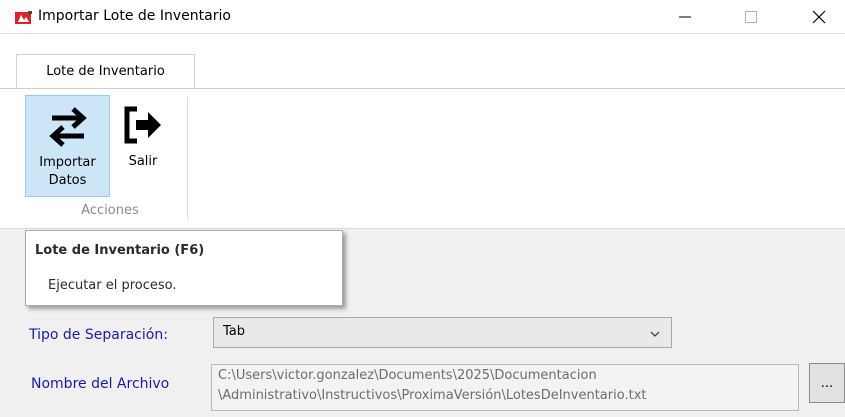 This screenshot has width=845, height=417. Describe the element at coordinates (143, 161) in the screenshot. I see `salir-label: Salir` at that location.